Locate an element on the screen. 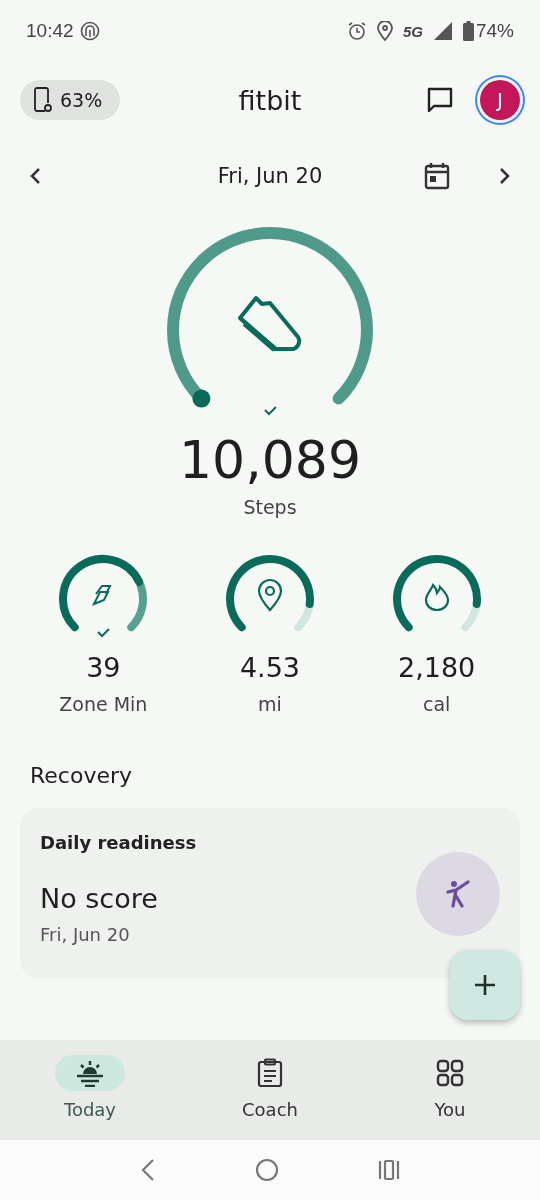 The image size is (540, 1200). chevrons-icon is located at coordinates (102, 595).